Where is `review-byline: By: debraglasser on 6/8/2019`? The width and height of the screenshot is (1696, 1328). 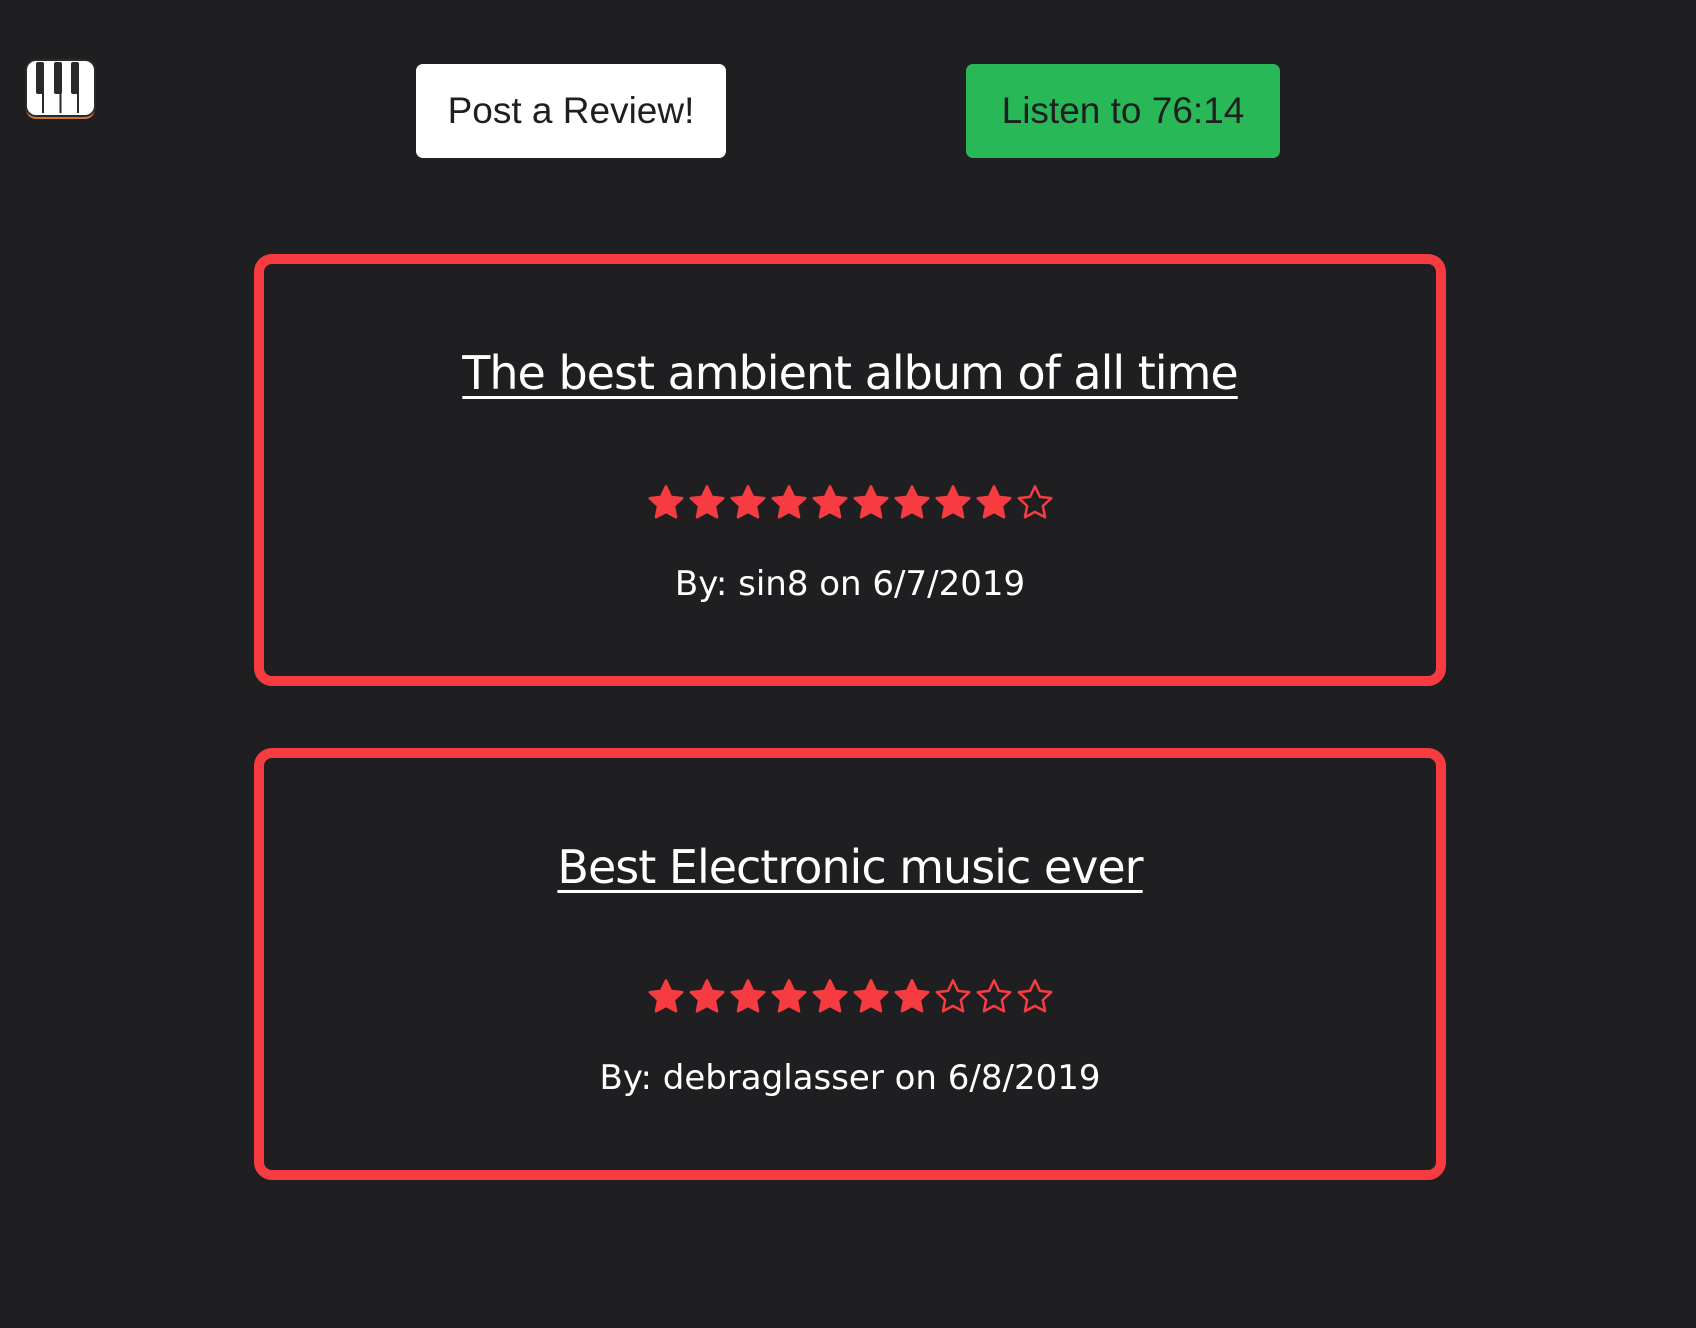
review-byline: By: debraglasser on 6/8/2019 is located at coordinates (850, 1078).